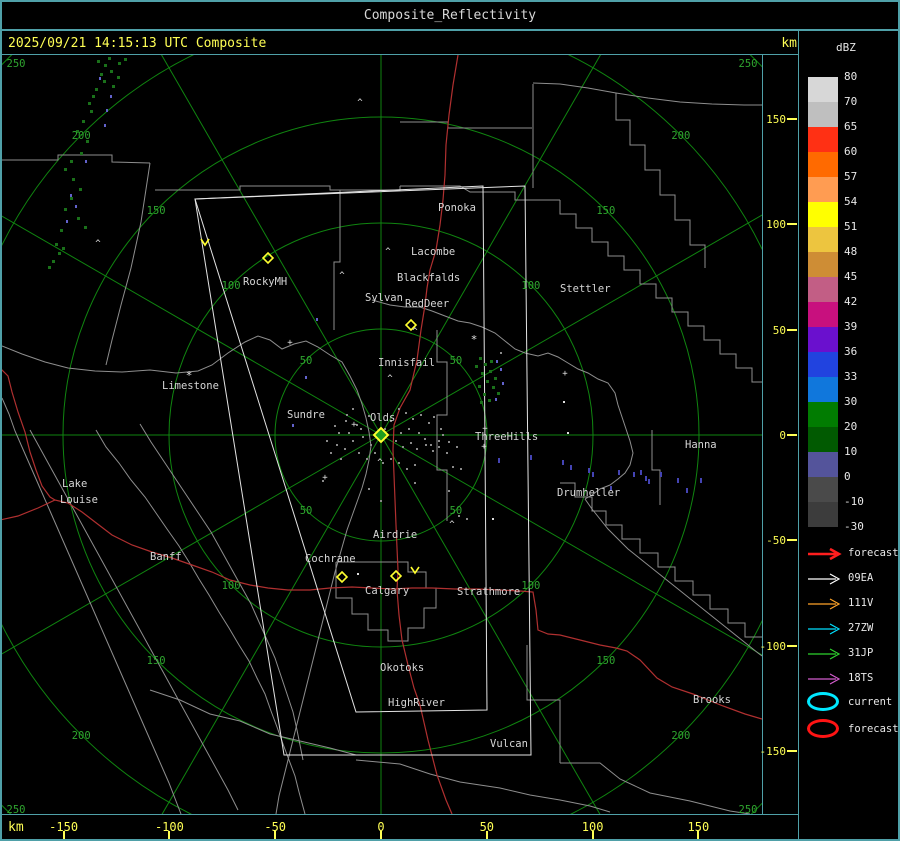  I want to click on legend-ellipse-label: forecast, so click(873, 729).